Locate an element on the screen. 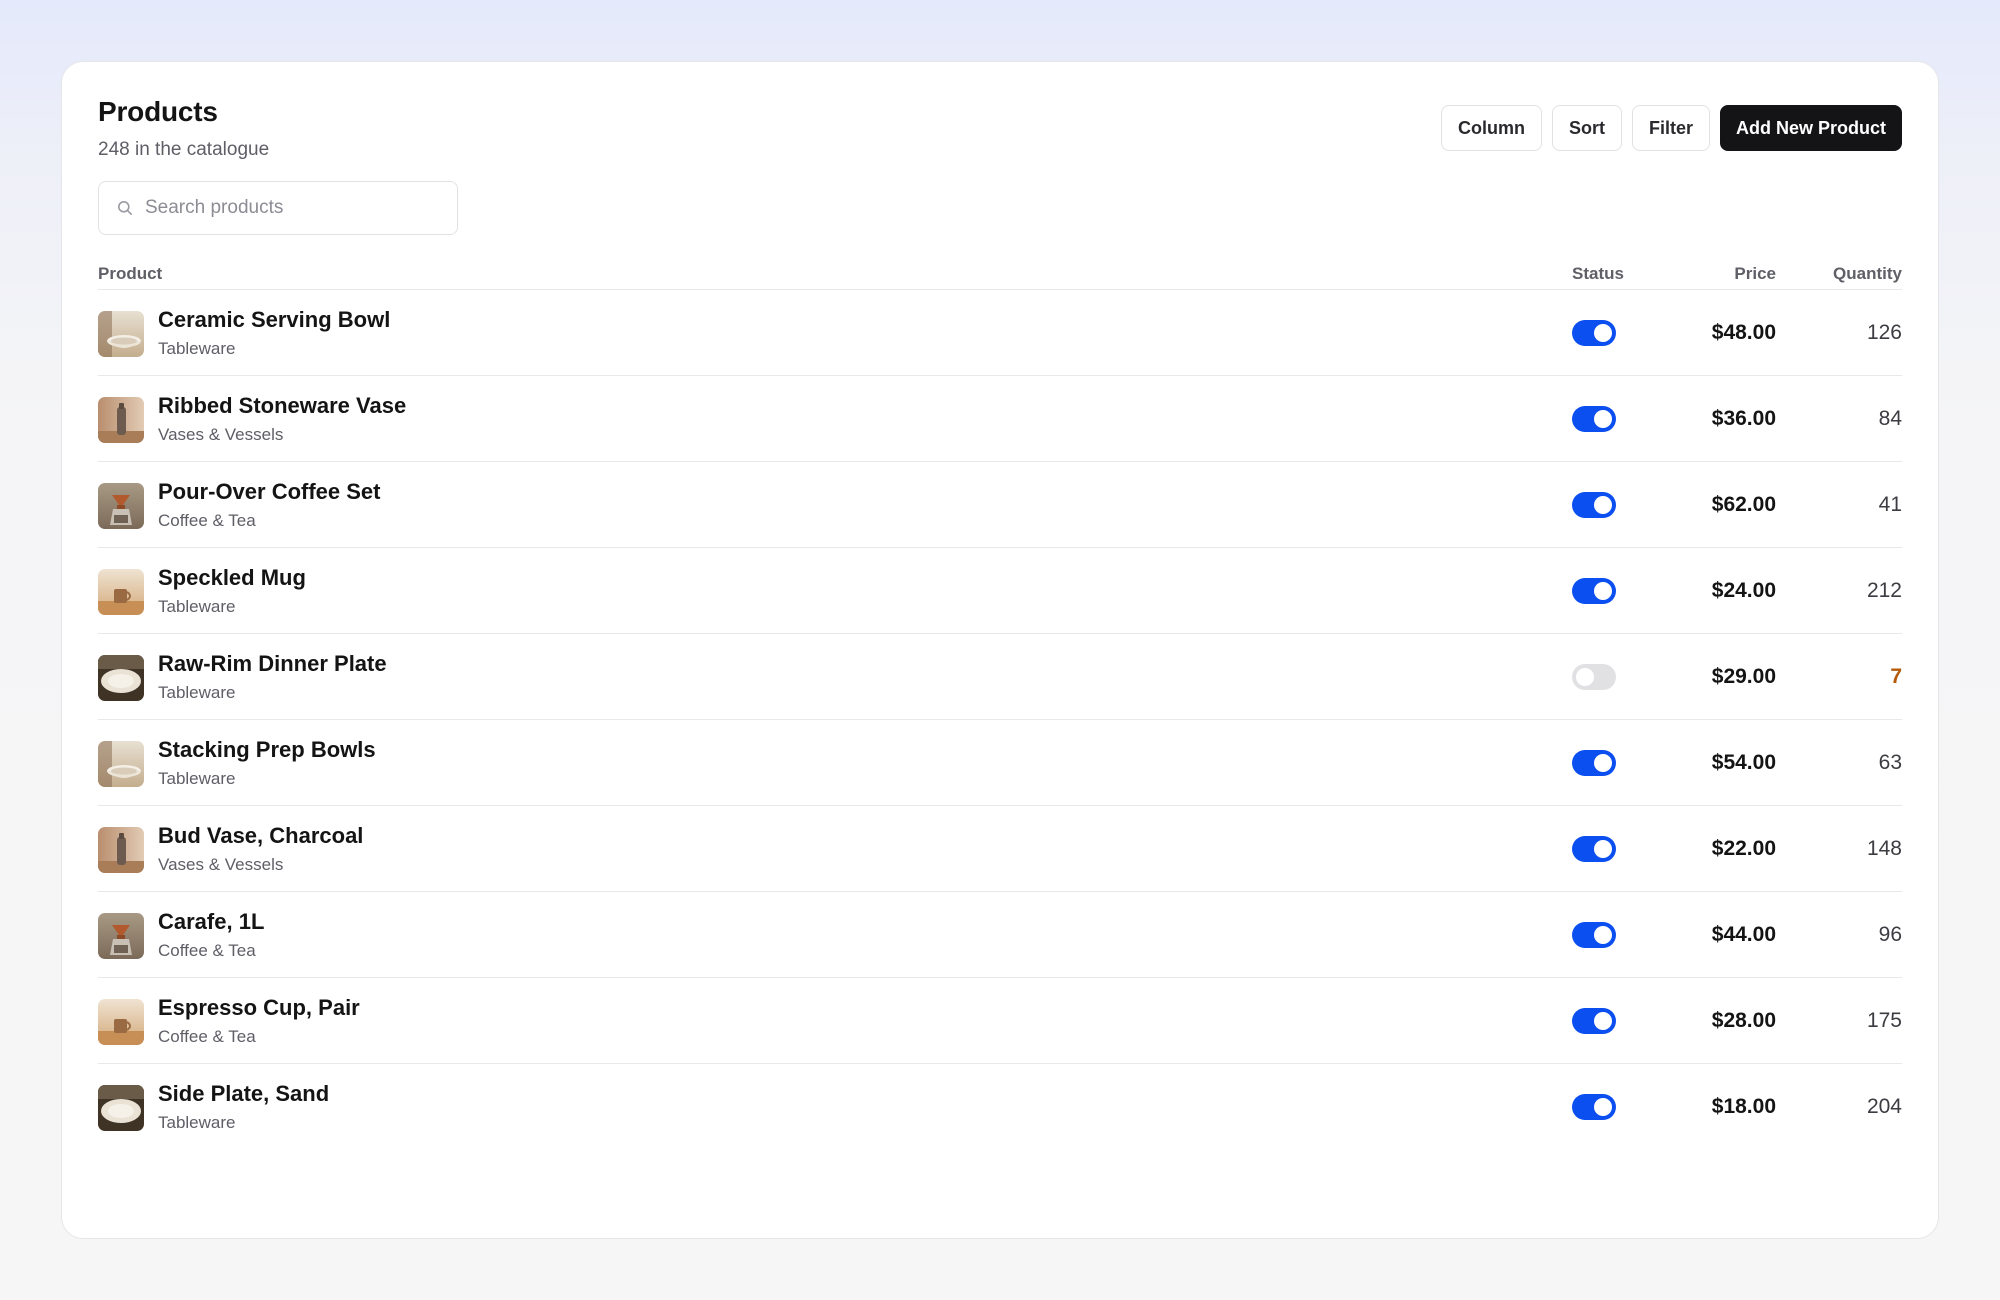  product-quantity: 7 is located at coordinates (1896, 676).